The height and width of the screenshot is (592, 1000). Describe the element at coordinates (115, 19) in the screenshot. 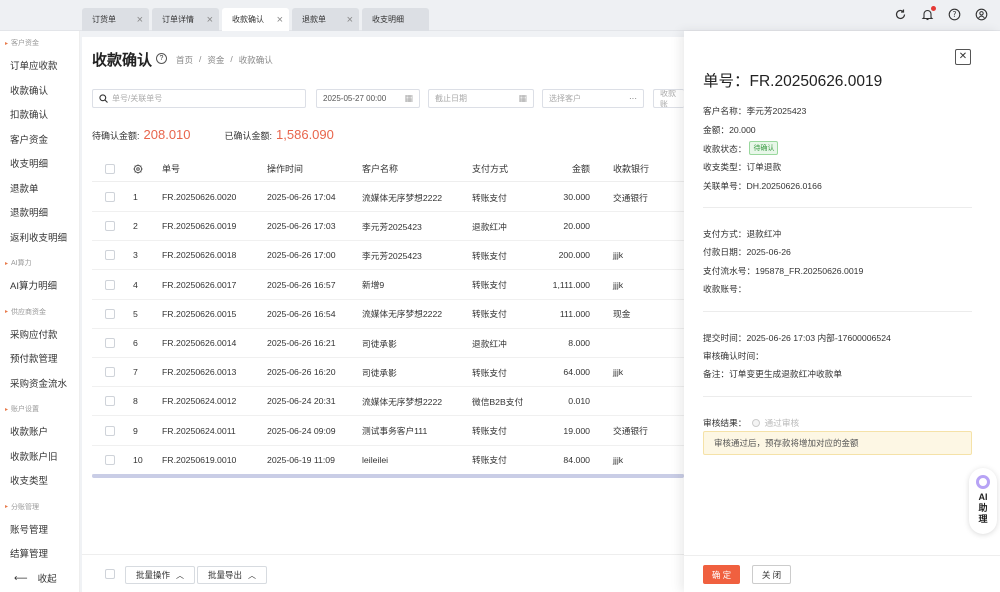

I see `tab-order: 订货单 ×` at that location.